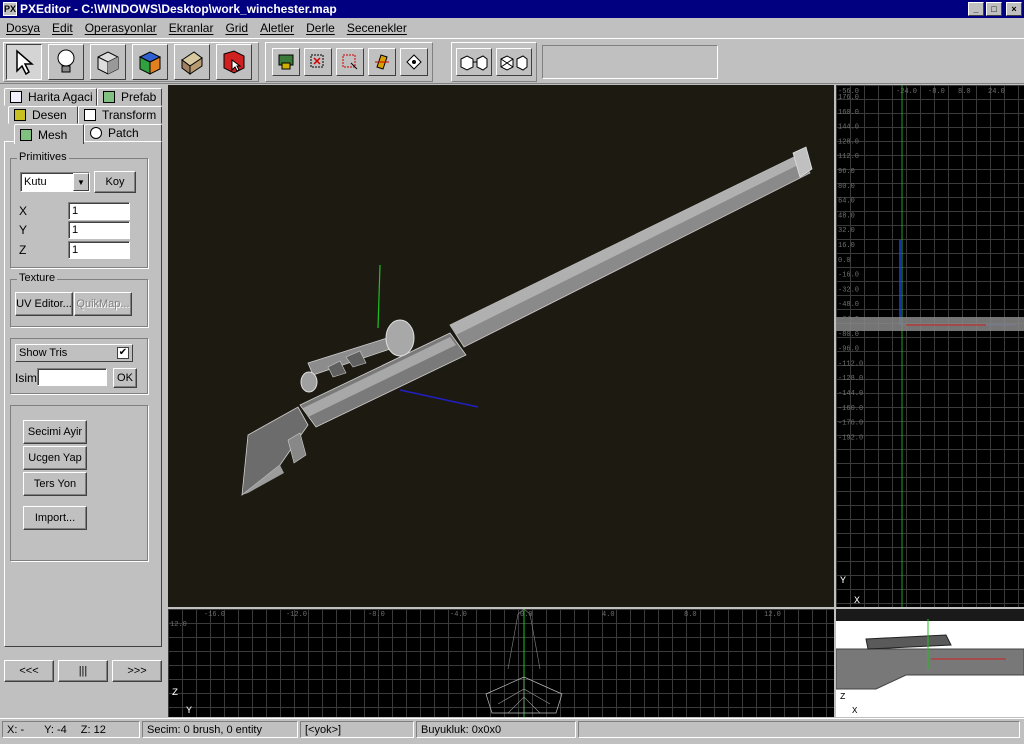 The height and width of the screenshot is (744, 1024). Describe the element at coordinates (846, 202) in the screenshot. I see `side-left-tick: 64.0` at that location.